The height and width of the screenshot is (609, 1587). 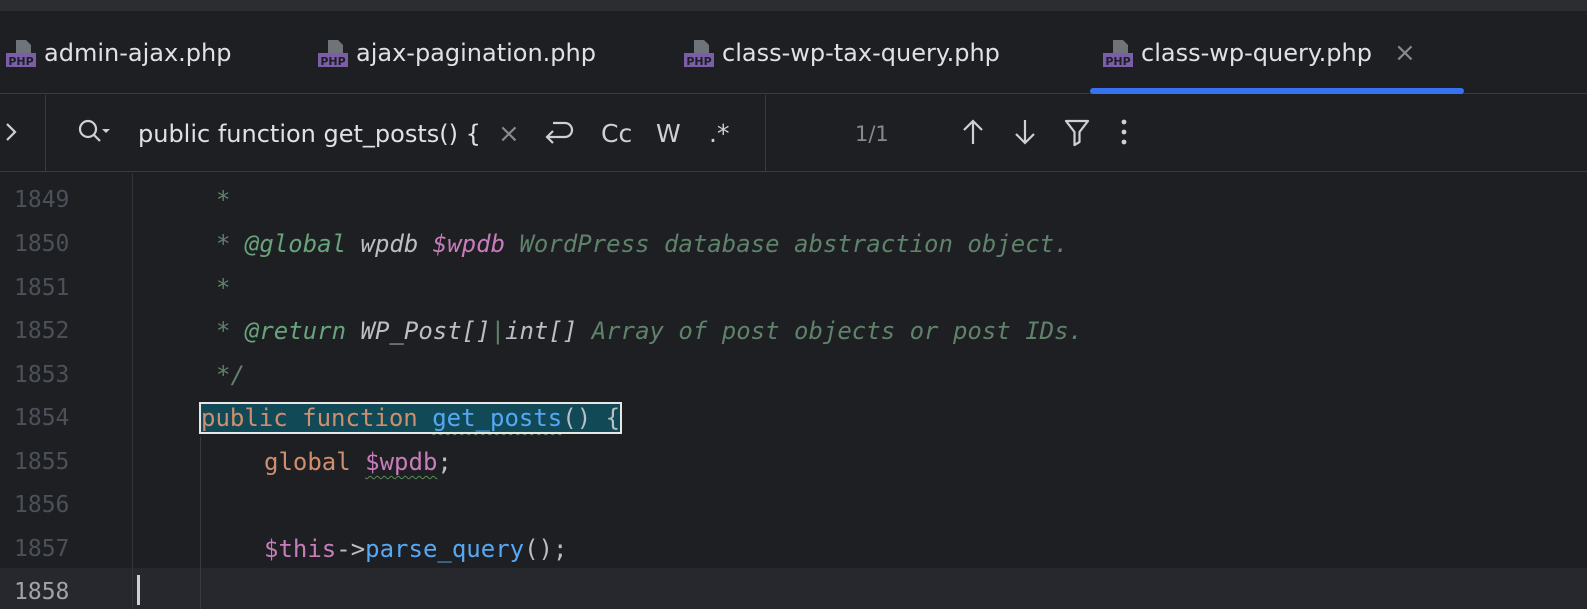 I want to click on punctuation: ;, so click(x=444, y=462).